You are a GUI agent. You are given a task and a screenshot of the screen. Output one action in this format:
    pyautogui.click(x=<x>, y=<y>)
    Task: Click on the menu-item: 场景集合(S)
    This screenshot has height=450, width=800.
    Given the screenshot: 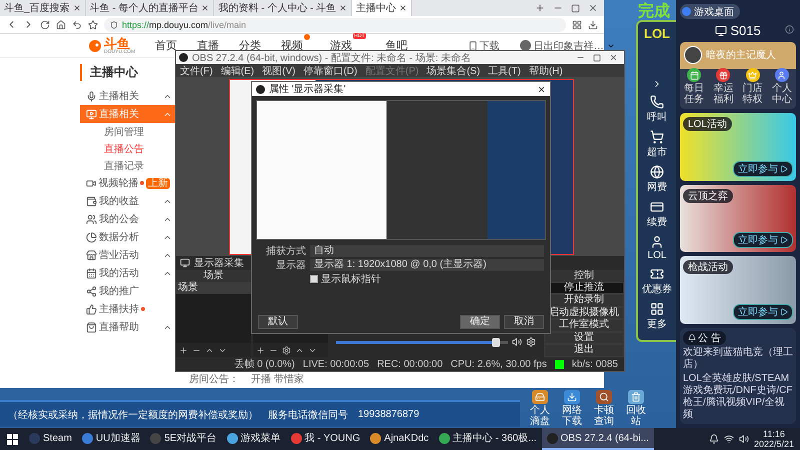 What is the action you would take?
    pyautogui.click(x=453, y=71)
    